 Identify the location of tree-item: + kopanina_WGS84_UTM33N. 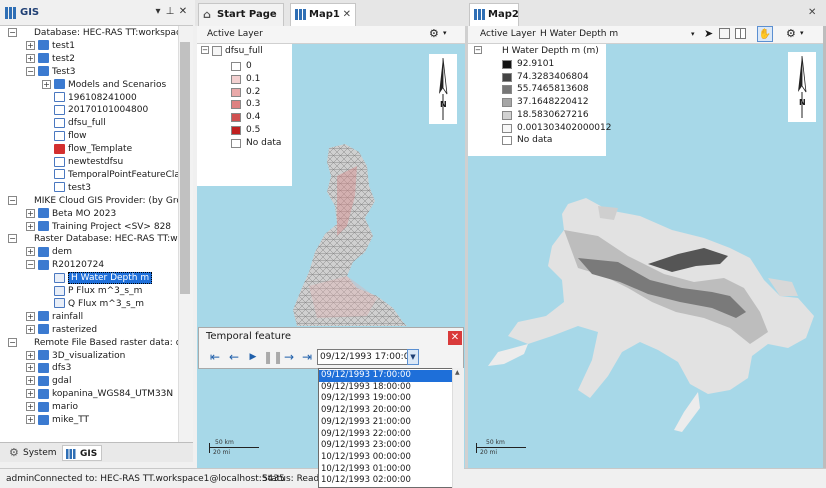
(99, 394).